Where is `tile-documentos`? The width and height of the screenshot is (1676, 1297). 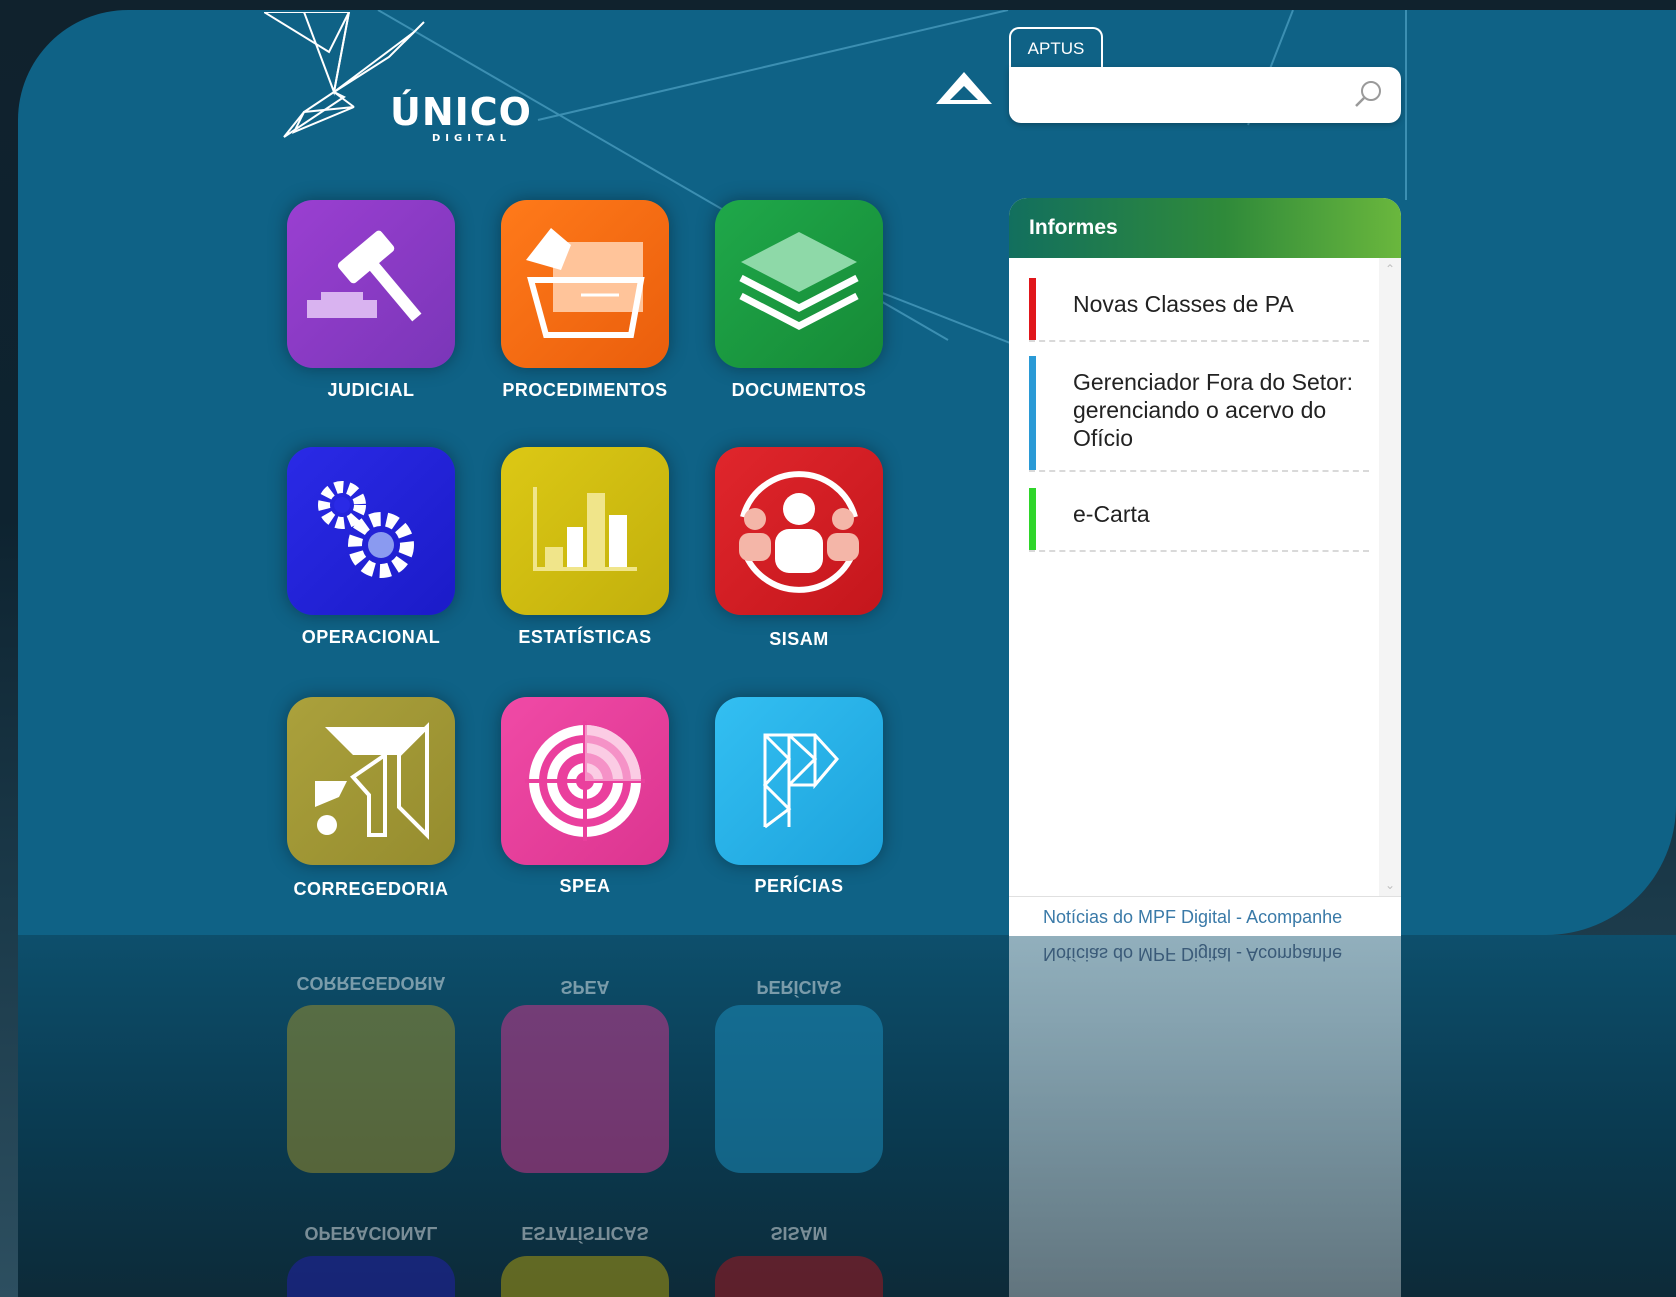
tile-documentos is located at coordinates (799, 284).